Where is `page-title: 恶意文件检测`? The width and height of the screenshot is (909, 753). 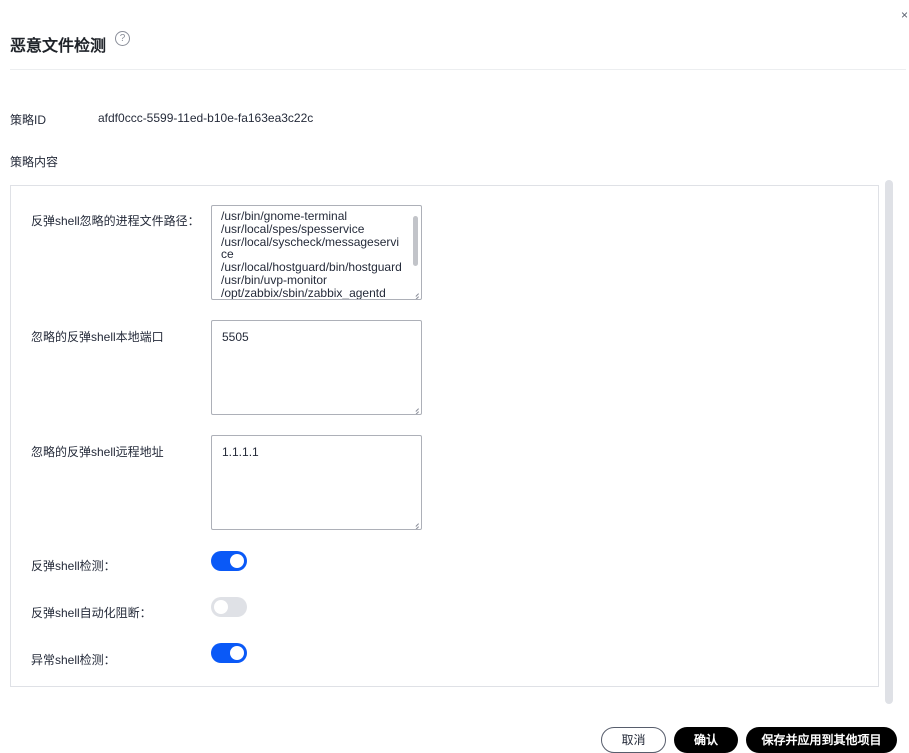
page-title: 恶意文件检测 is located at coordinates (58, 46).